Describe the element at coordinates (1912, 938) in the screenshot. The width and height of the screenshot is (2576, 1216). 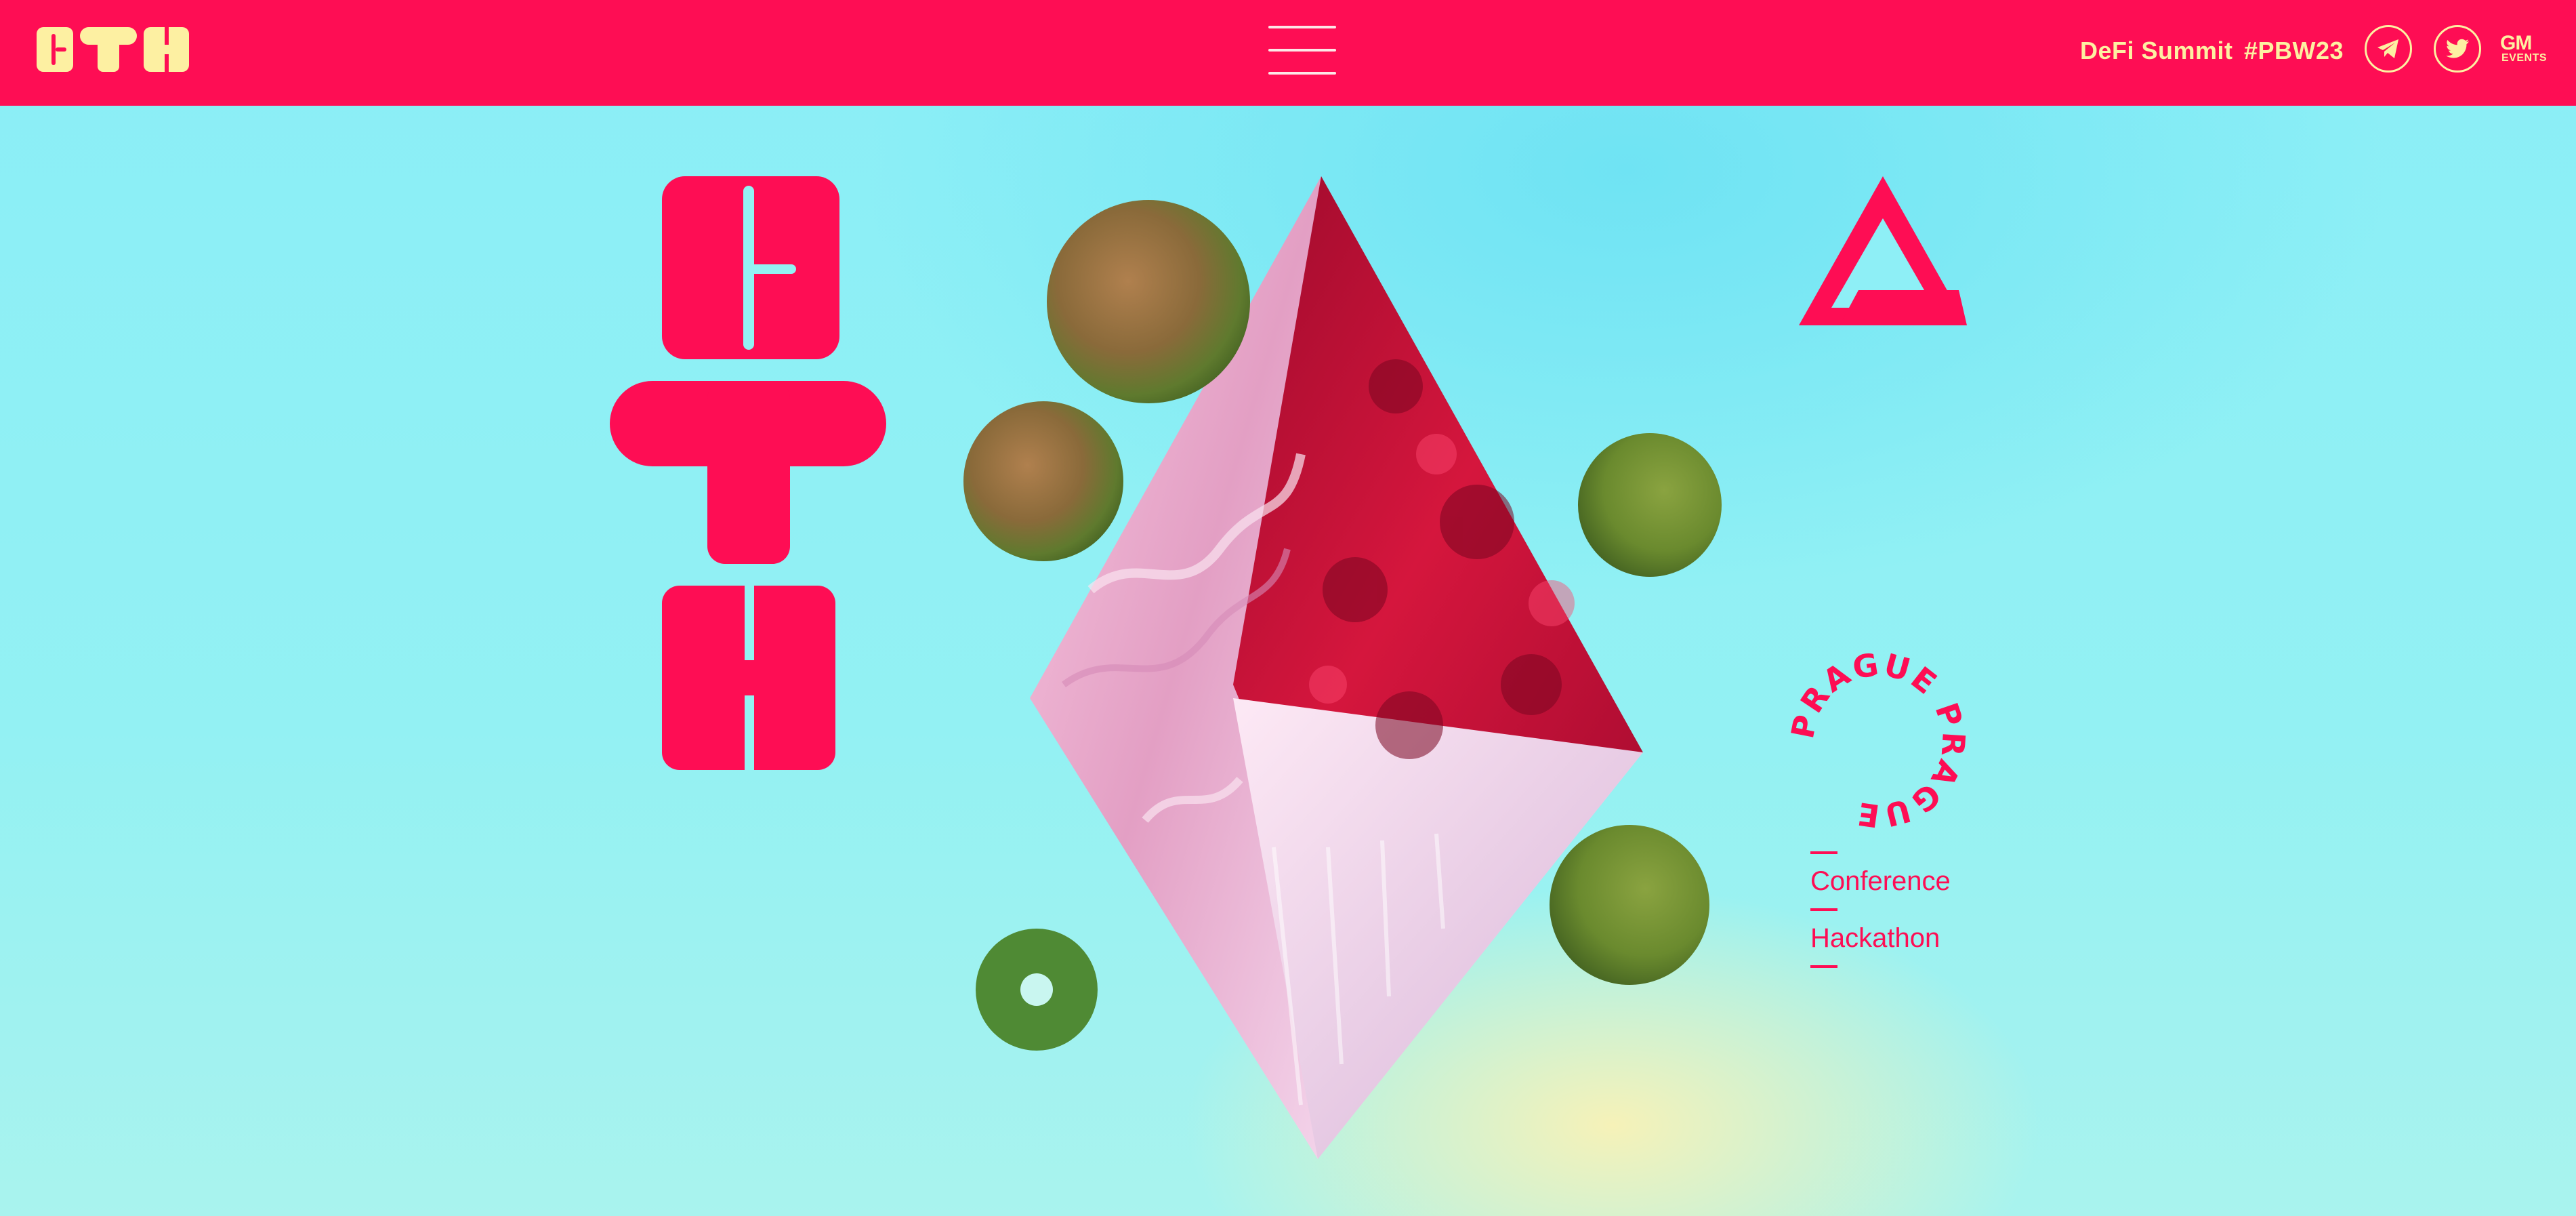
I see `hackathon-link: Hackathon` at that location.